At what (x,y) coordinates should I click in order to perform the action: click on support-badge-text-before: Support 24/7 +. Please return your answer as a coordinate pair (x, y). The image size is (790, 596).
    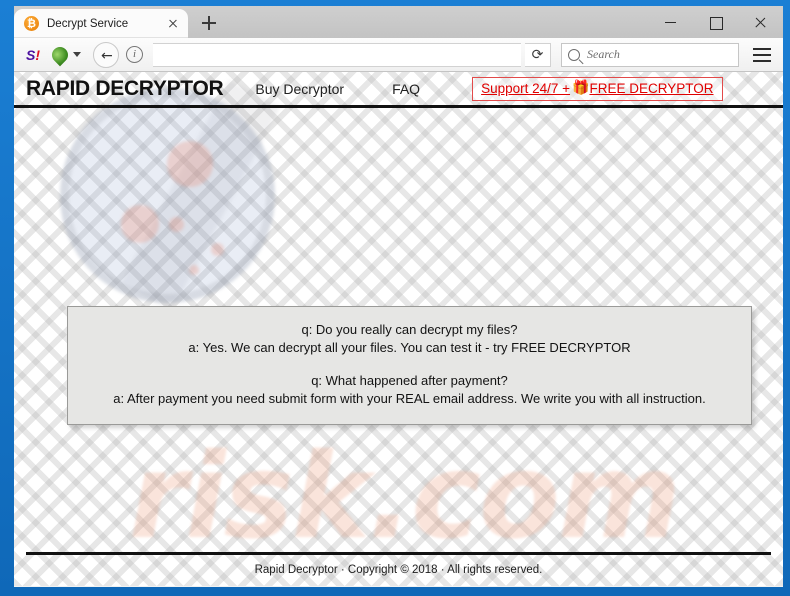
    Looking at the image, I should click on (526, 88).